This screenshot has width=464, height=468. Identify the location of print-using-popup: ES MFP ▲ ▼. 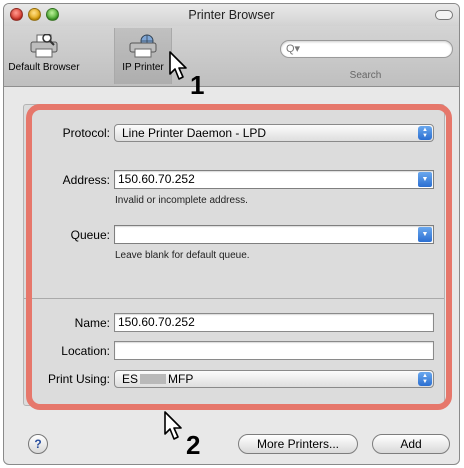
(274, 379).